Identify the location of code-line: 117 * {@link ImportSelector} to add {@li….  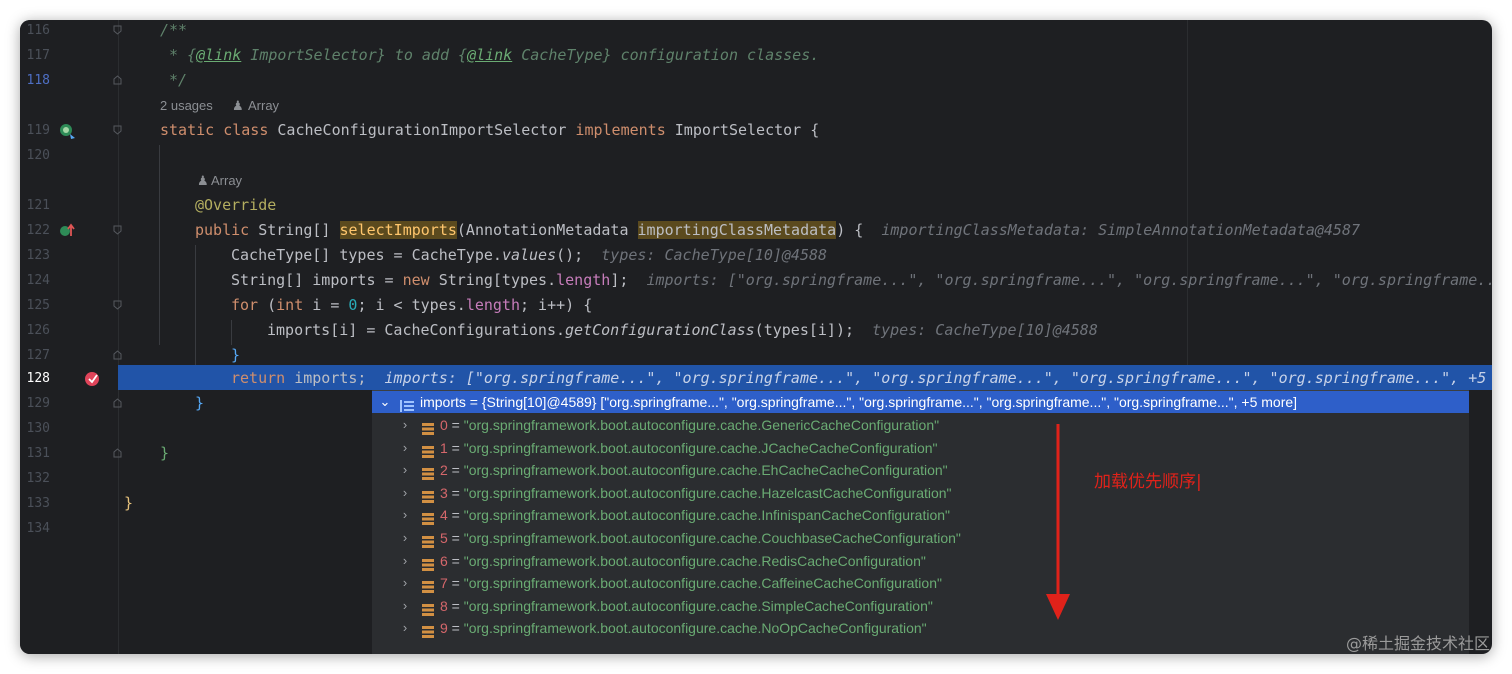
(756, 55).